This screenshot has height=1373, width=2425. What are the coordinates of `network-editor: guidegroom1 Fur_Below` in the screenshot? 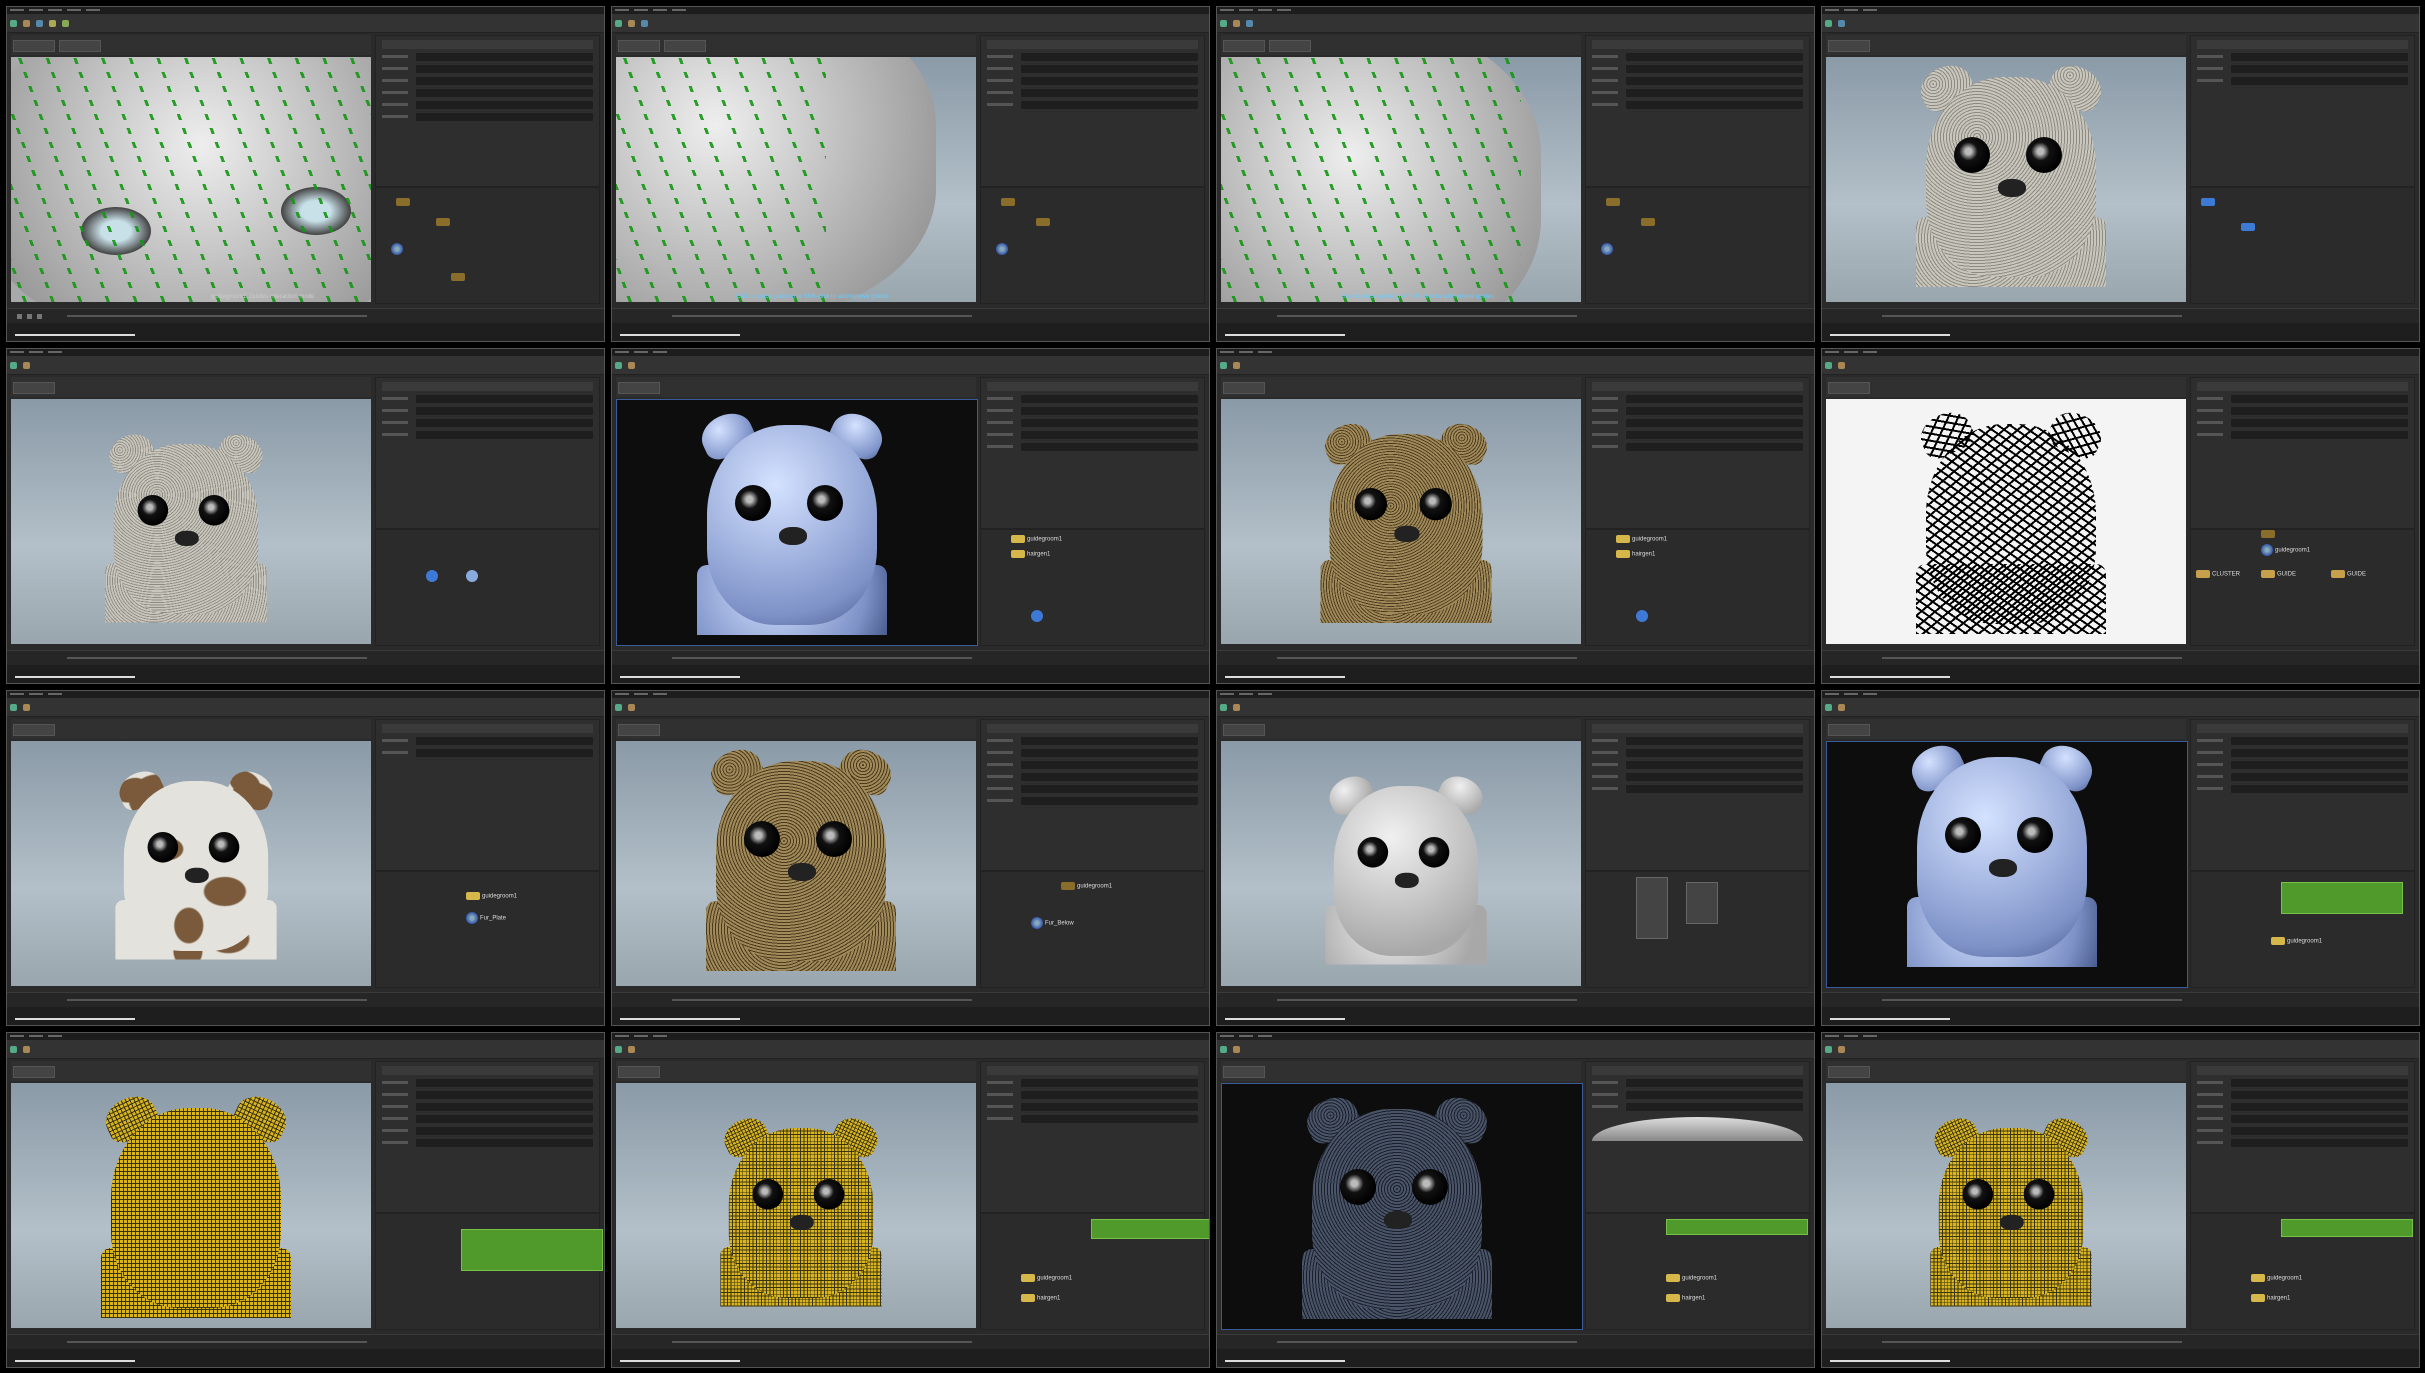 It's located at (1092, 929).